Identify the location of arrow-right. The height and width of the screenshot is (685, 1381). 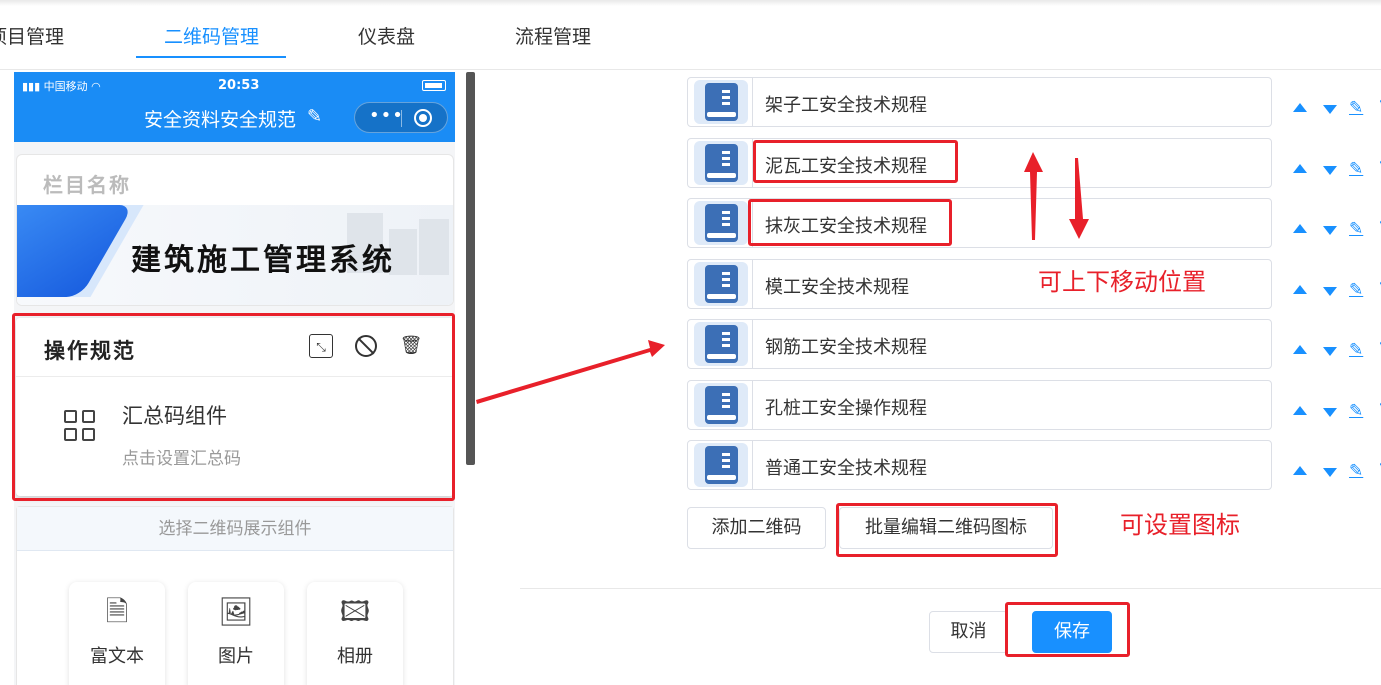
(570, 372).